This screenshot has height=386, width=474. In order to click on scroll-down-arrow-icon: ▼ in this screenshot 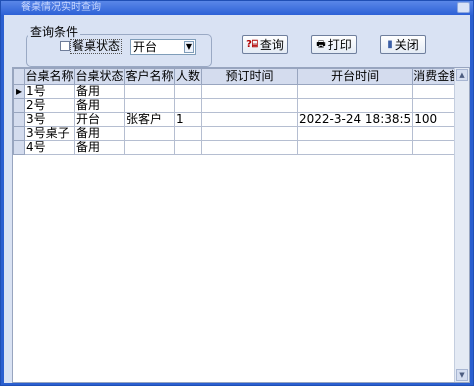, I will do `click(462, 375)`.